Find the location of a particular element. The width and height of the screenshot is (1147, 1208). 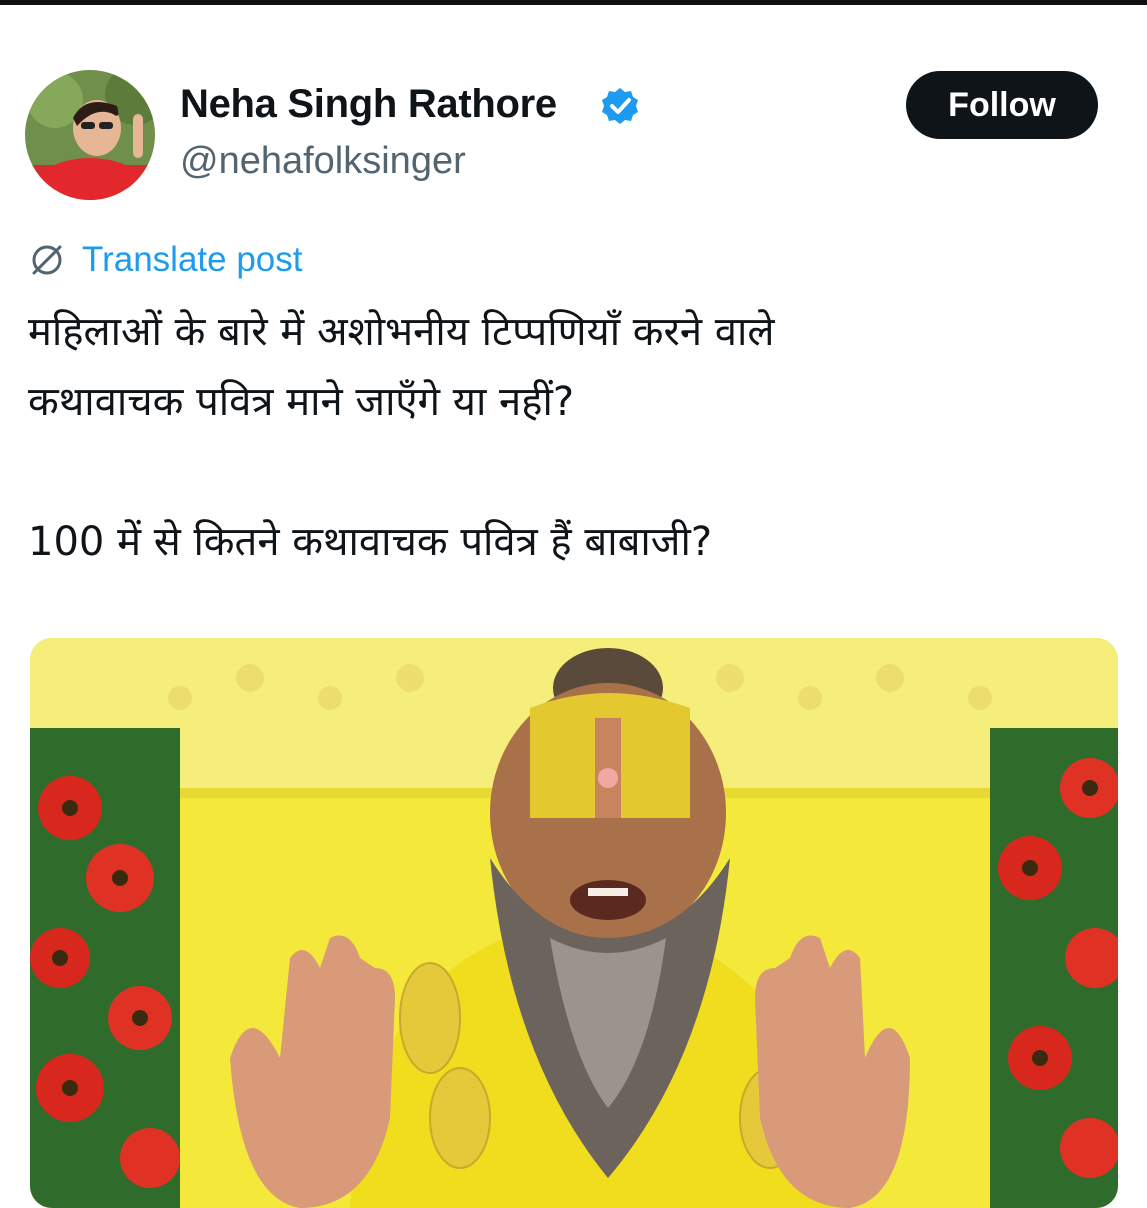

top-border is located at coordinates (573, 2).